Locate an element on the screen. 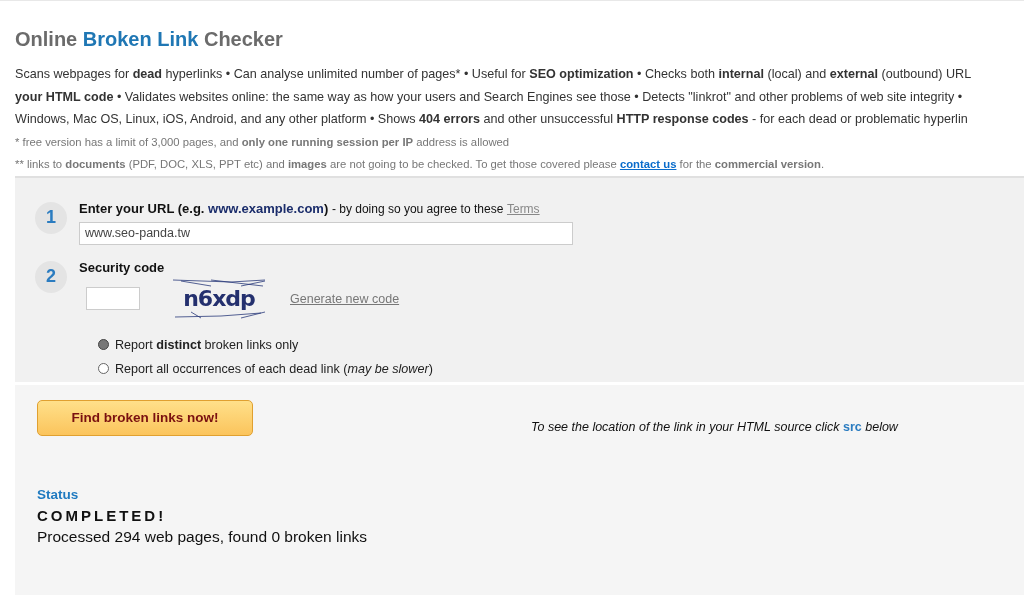 This screenshot has height=616, width=1024. page-title: Online Broken Link Checker is located at coordinates (149, 39).